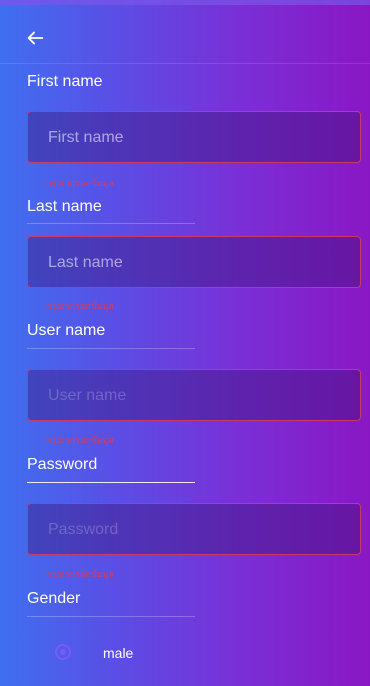 The width and height of the screenshot is (370, 686). I want to click on user-name-error: กรุณากรอกข้อมูล, so click(80, 440).